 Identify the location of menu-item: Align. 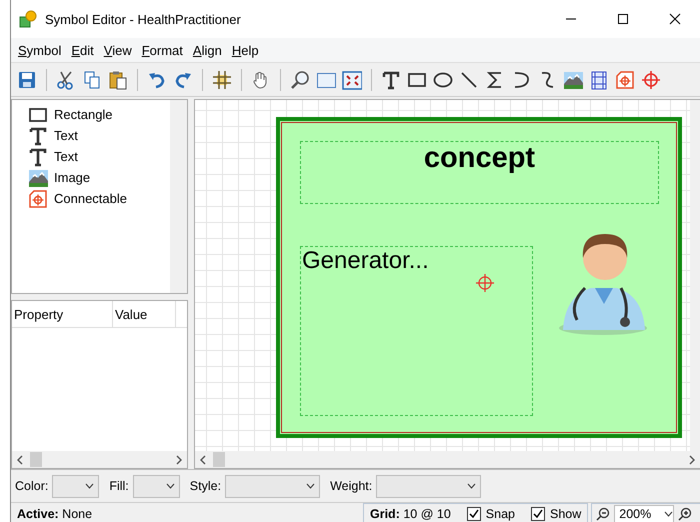
(207, 50).